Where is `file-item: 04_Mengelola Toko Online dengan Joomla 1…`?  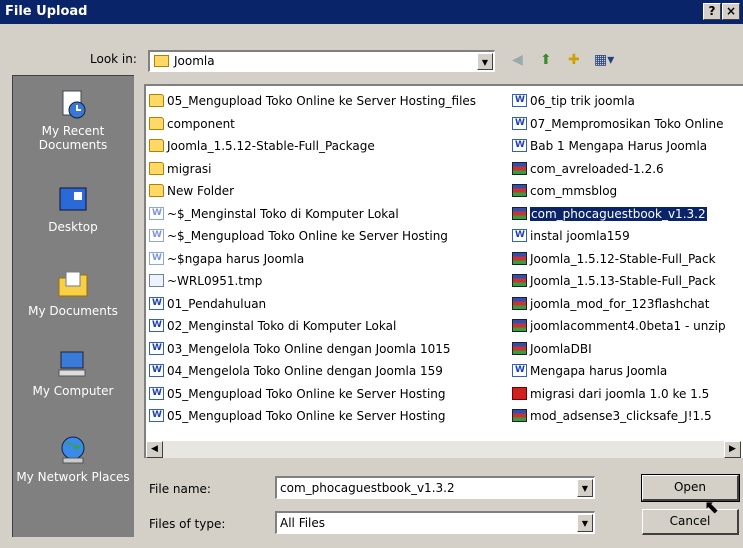 file-item: 04_Mengelola Toko Online dengan Joomla 1… is located at coordinates (312, 371).